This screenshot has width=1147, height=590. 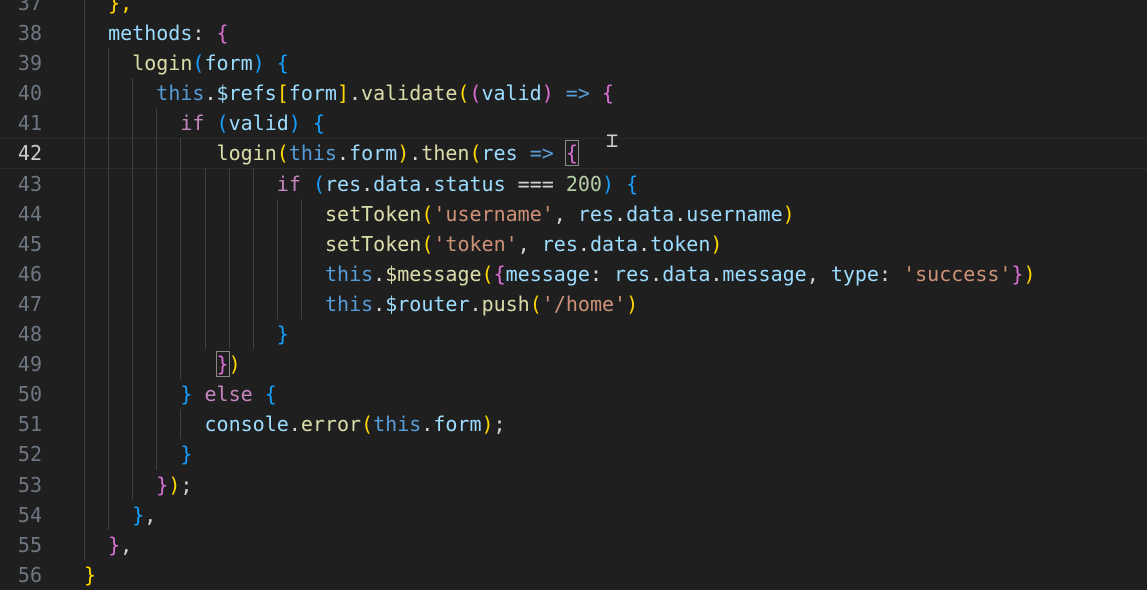 What do you see at coordinates (573, 364) in the screenshot?
I see `code-line: 49})` at bounding box center [573, 364].